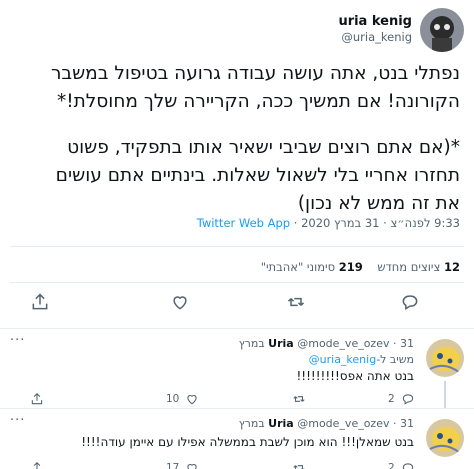  Describe the element at coordinates (418, 267) in the screenshot. I see `retweets-stat: 12 ציוצים מחדש` at that location.